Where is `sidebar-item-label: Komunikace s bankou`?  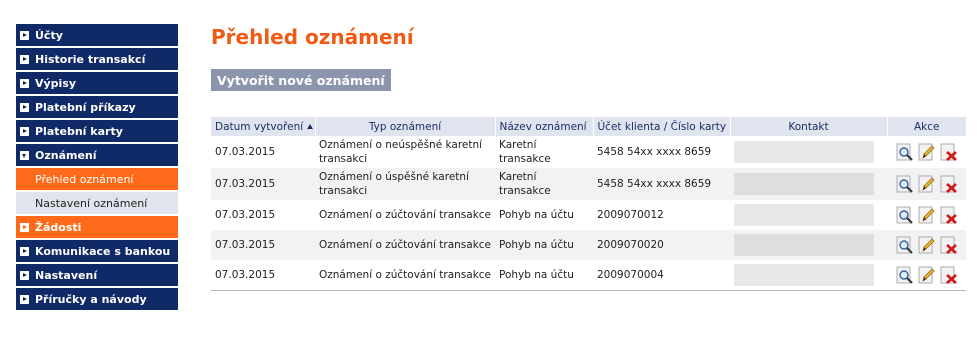 sidebar-item-label: Komunikace s bankou is located at coordinates (103, 251).